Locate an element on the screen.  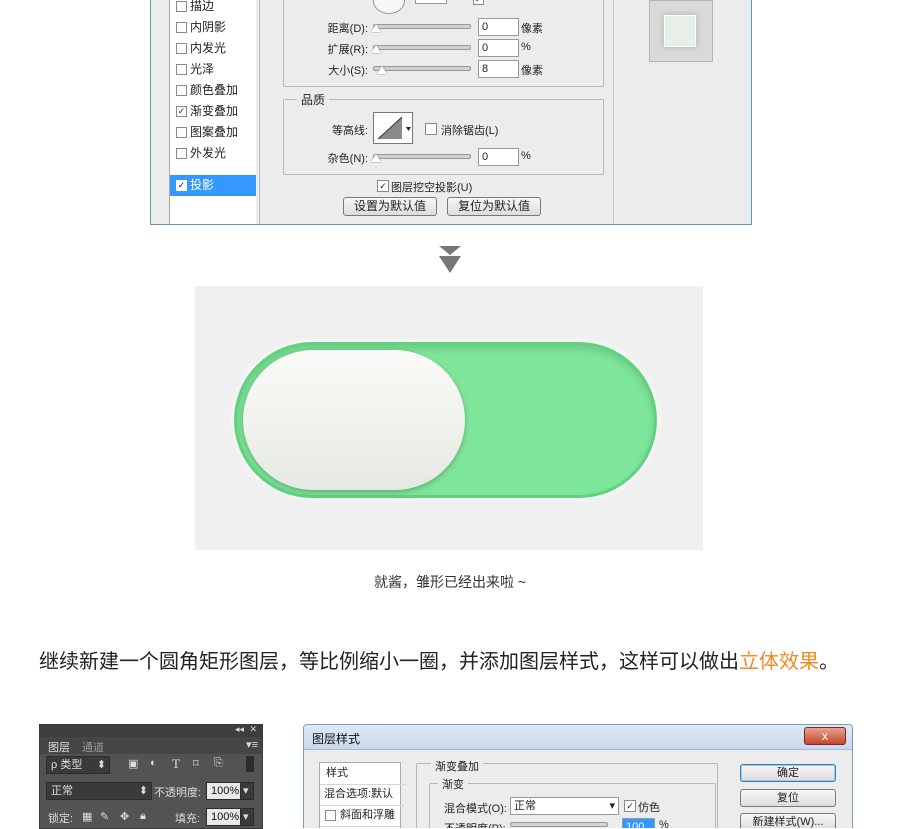
style-item-drop-shadow: ✓ 投影 is located at coordinates (213, 185).